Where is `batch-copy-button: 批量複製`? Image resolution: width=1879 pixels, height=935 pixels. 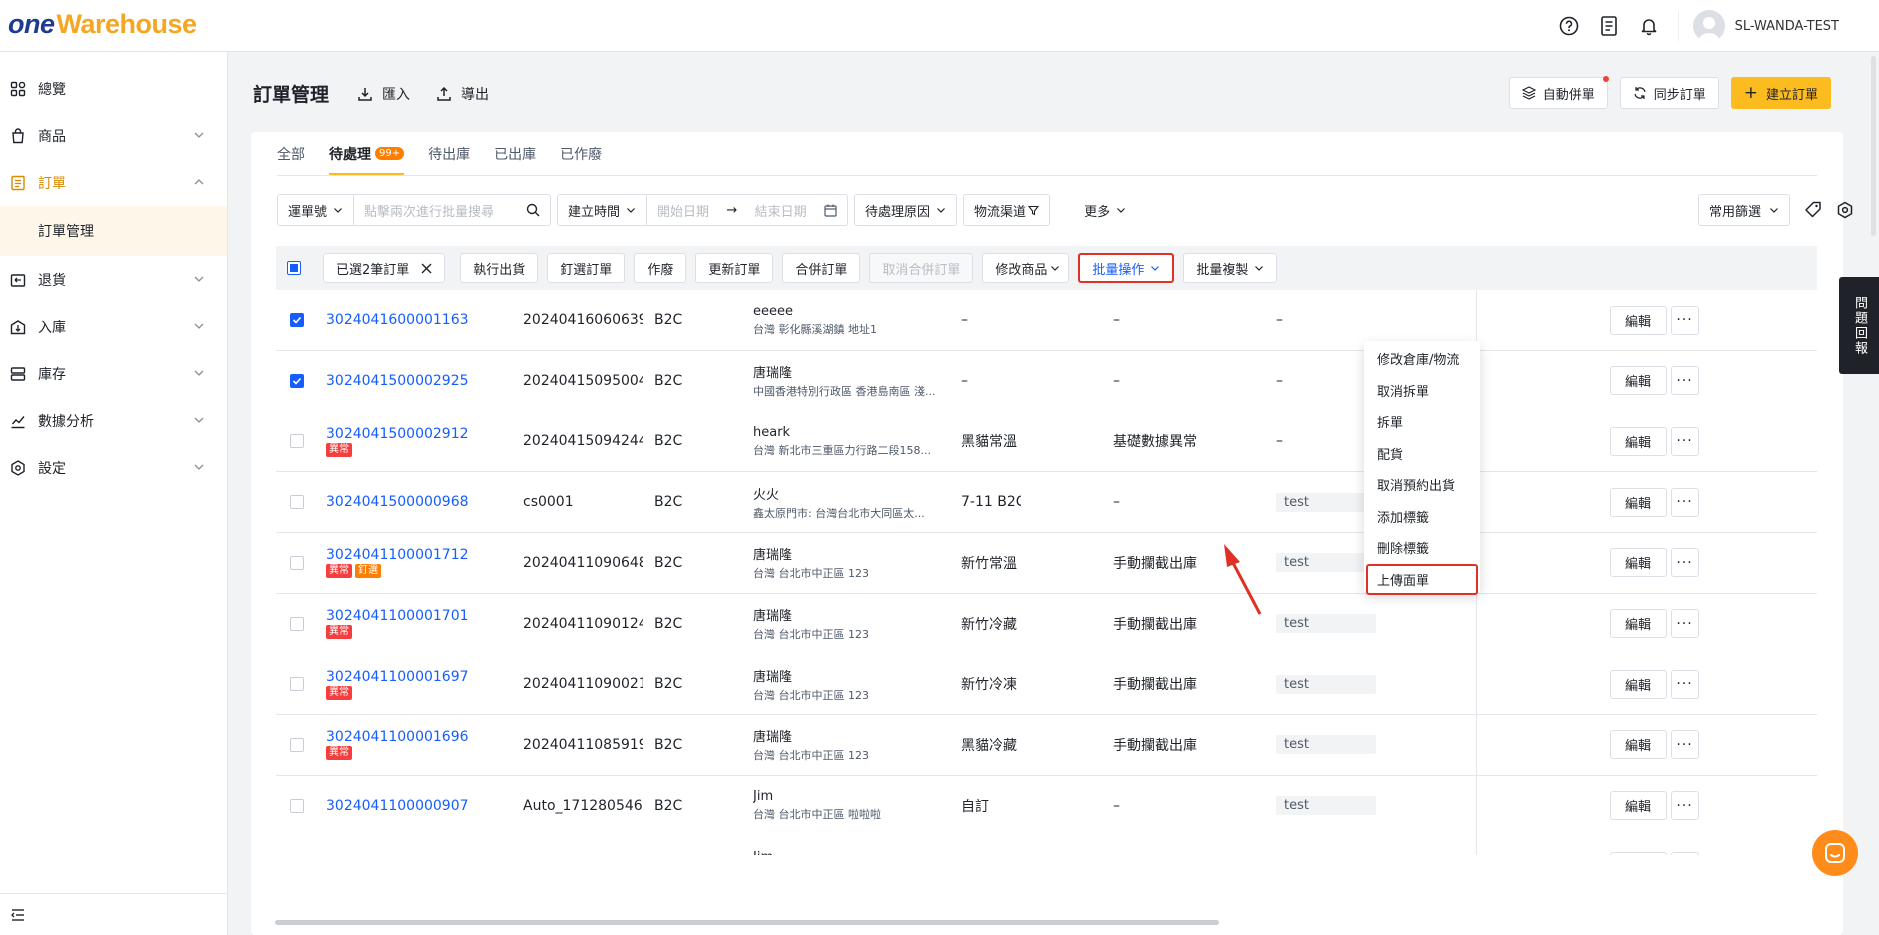
batch-copy-button: 批量複製 is located at coordinates (1230, 268).